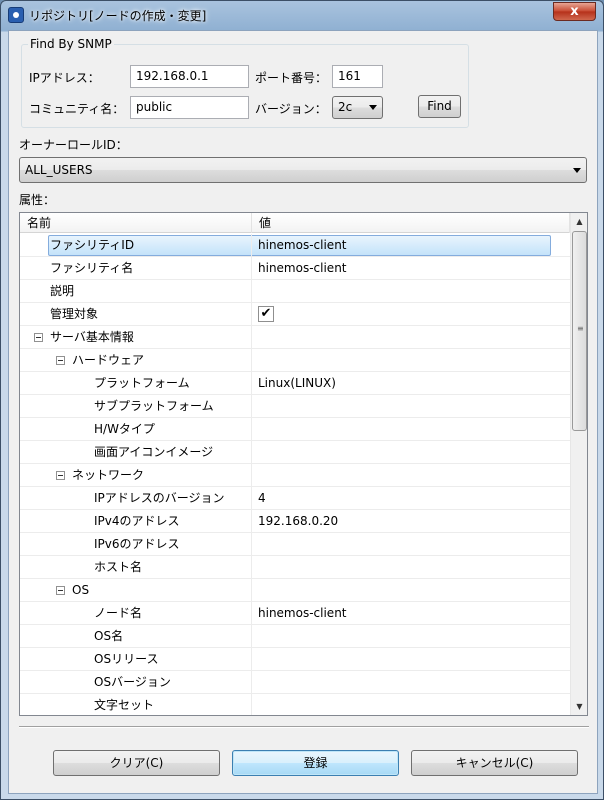 This screenshot has height=800, width=604. Describe the element at coordinates (92, 245) in the screenshot. I see `tree-row-name: ファシリティID` at that location.